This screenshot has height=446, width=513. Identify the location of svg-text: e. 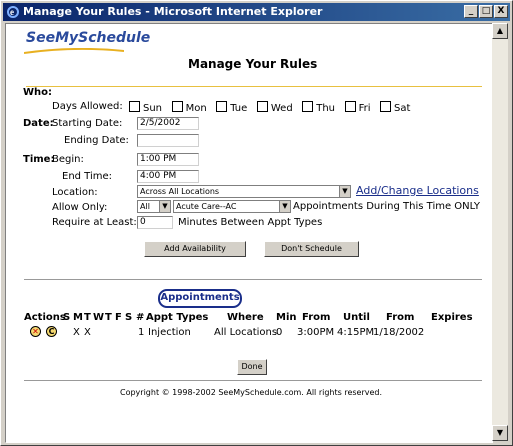
(12, 12).